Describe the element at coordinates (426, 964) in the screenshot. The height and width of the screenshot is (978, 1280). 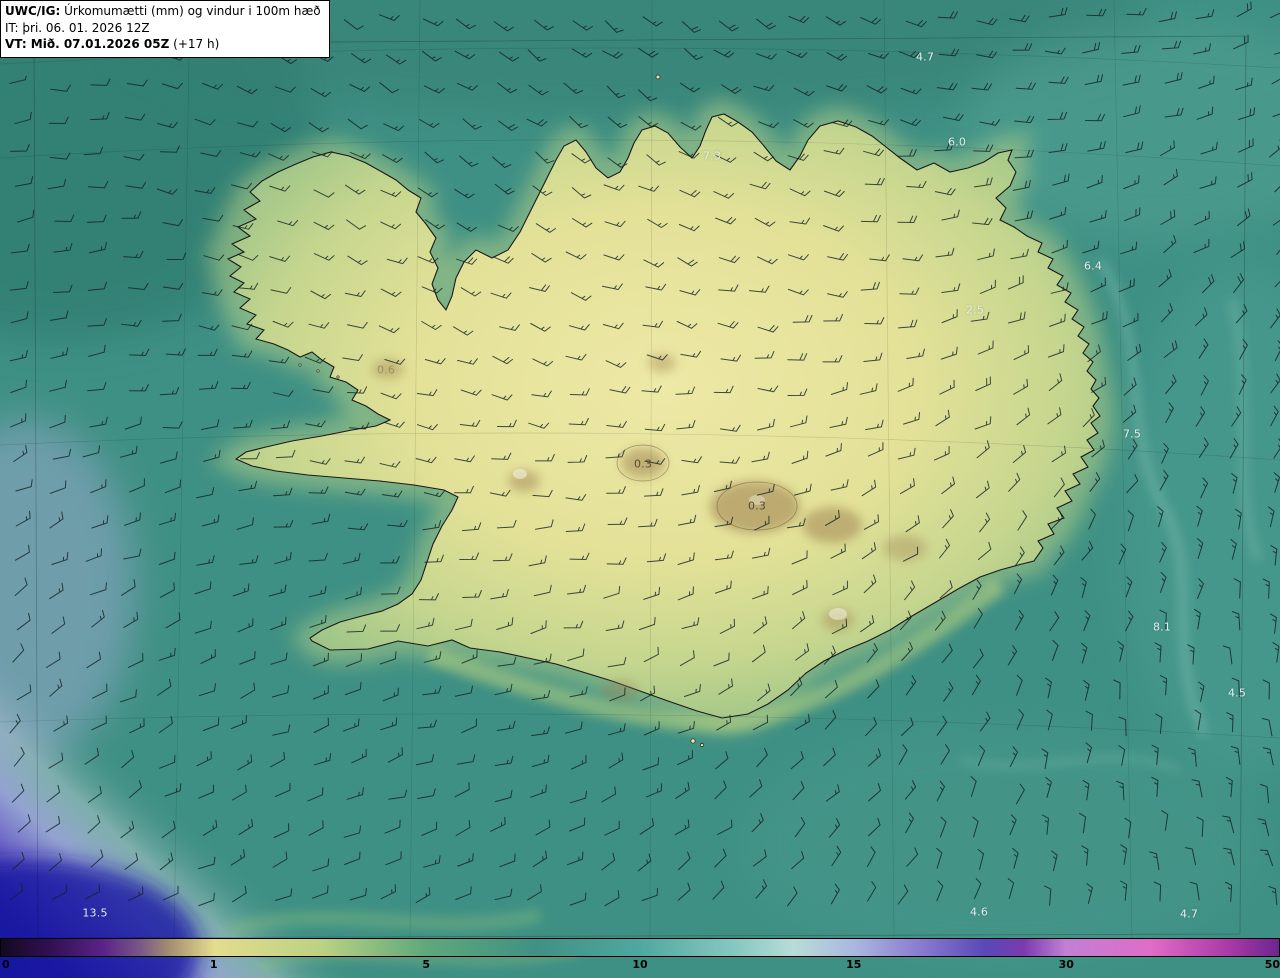
I see `colorbar-tick-label: 5` at that location.